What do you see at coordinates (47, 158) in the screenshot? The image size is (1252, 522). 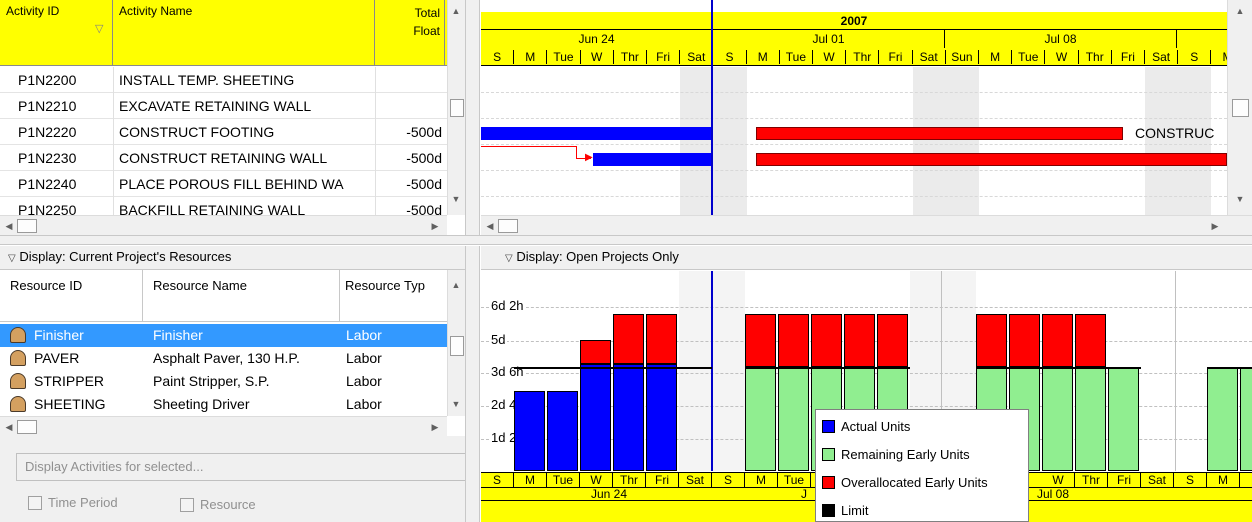 I see `activity-id-cell: P1N2230` at bounding box center [47, 158].